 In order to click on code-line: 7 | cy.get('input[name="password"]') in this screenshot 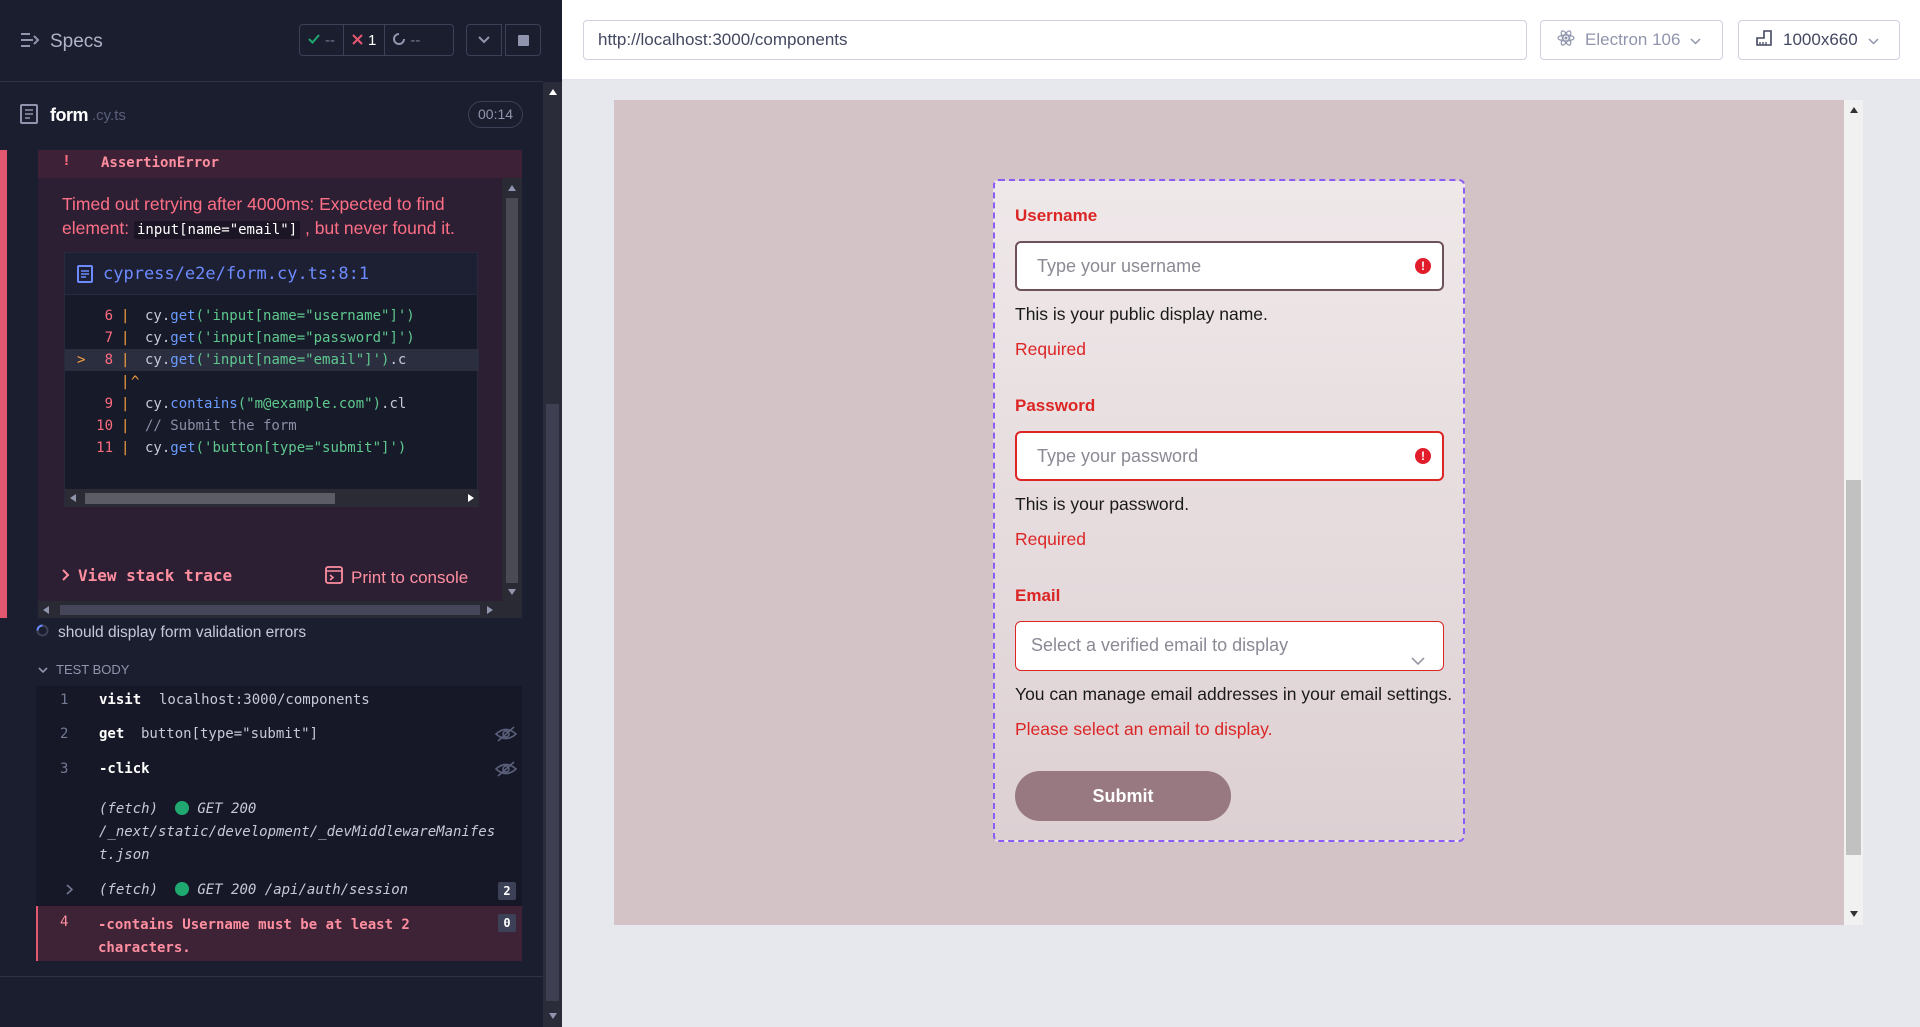, I will do `click(272, 338)`.